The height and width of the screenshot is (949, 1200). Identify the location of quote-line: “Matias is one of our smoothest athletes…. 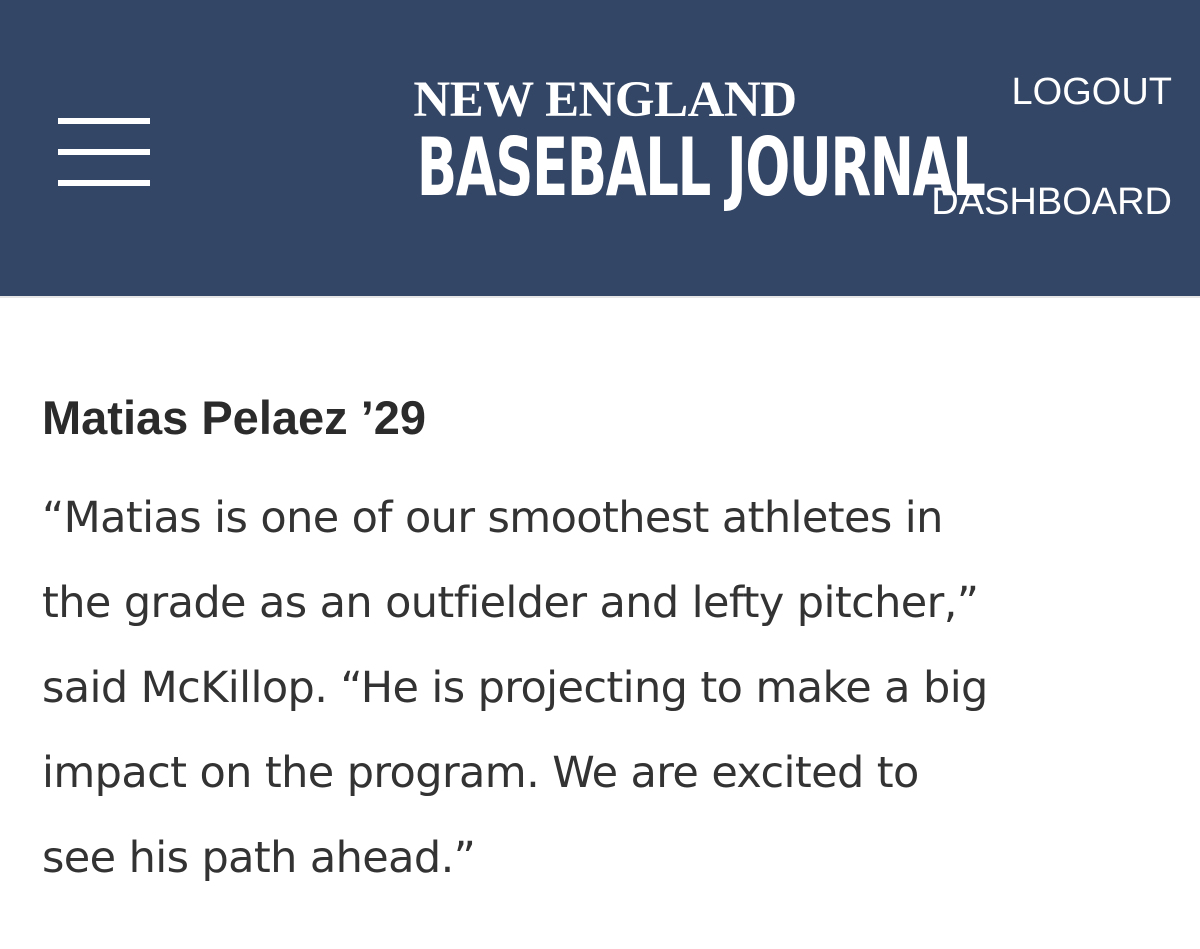
(492, 518).